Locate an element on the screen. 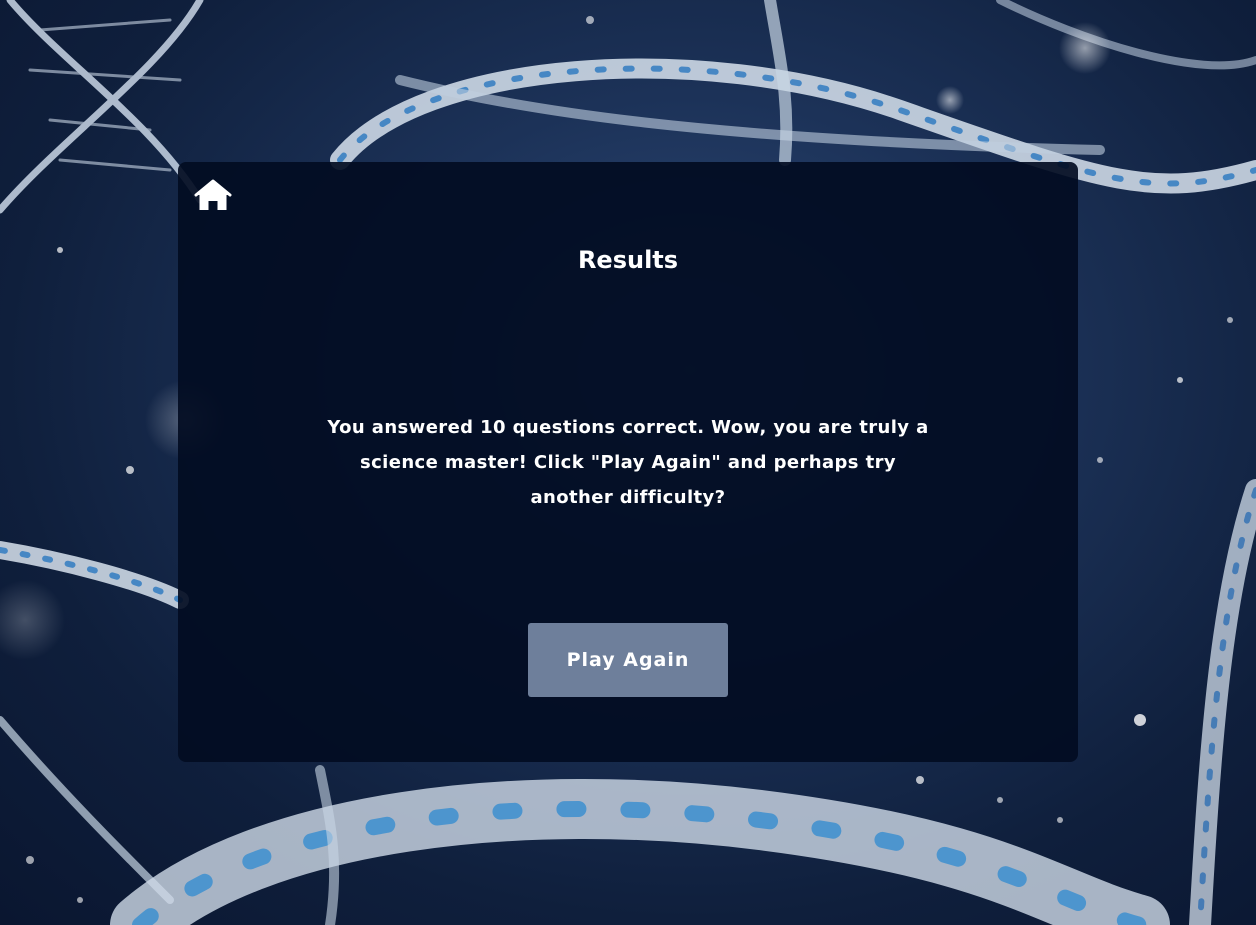 The width and height of the screenshot is (1256, 925). home-icon is located at coordinates (213, 194).